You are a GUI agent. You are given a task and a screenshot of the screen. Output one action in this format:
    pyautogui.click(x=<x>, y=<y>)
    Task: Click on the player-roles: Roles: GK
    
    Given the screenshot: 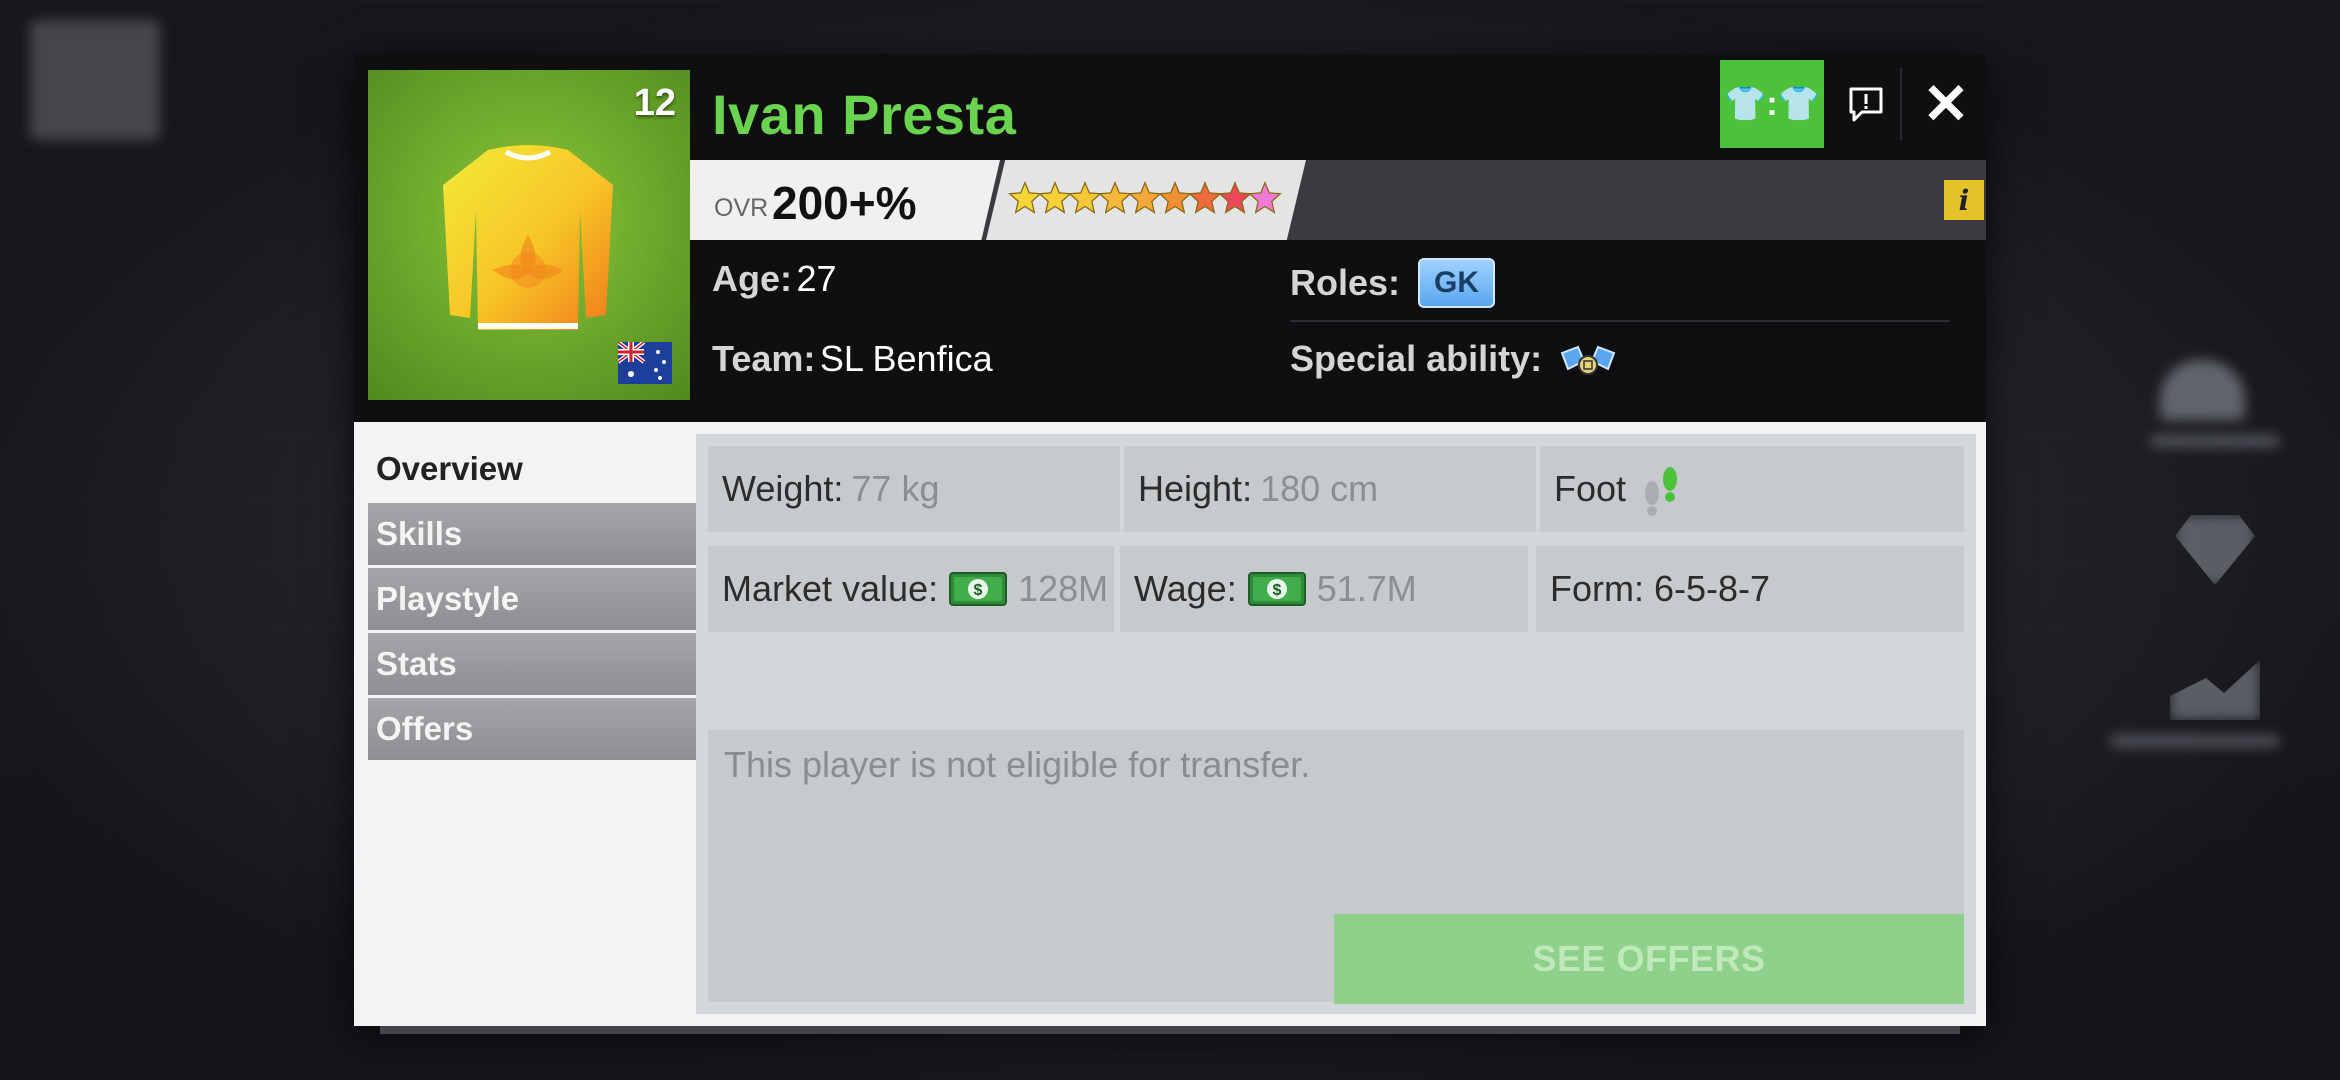 What is the action you would take?
    pyautogui.click(x=1393, y=283)
    